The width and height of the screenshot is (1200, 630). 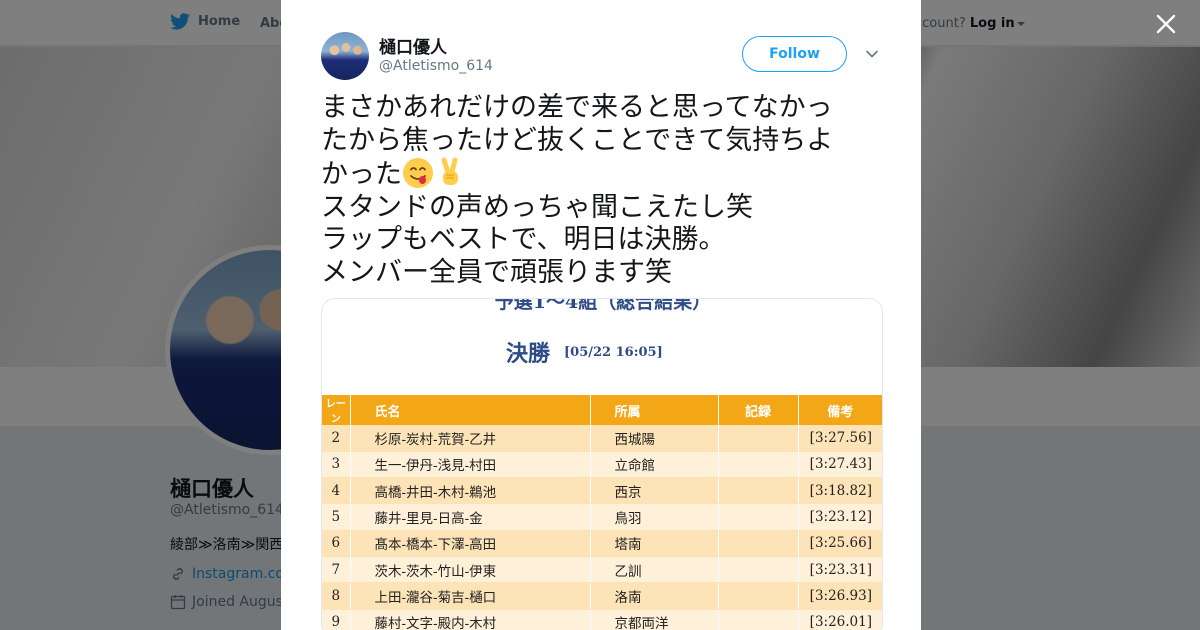 I want to click on lane-cell: 6, so click(x=336, y=543).